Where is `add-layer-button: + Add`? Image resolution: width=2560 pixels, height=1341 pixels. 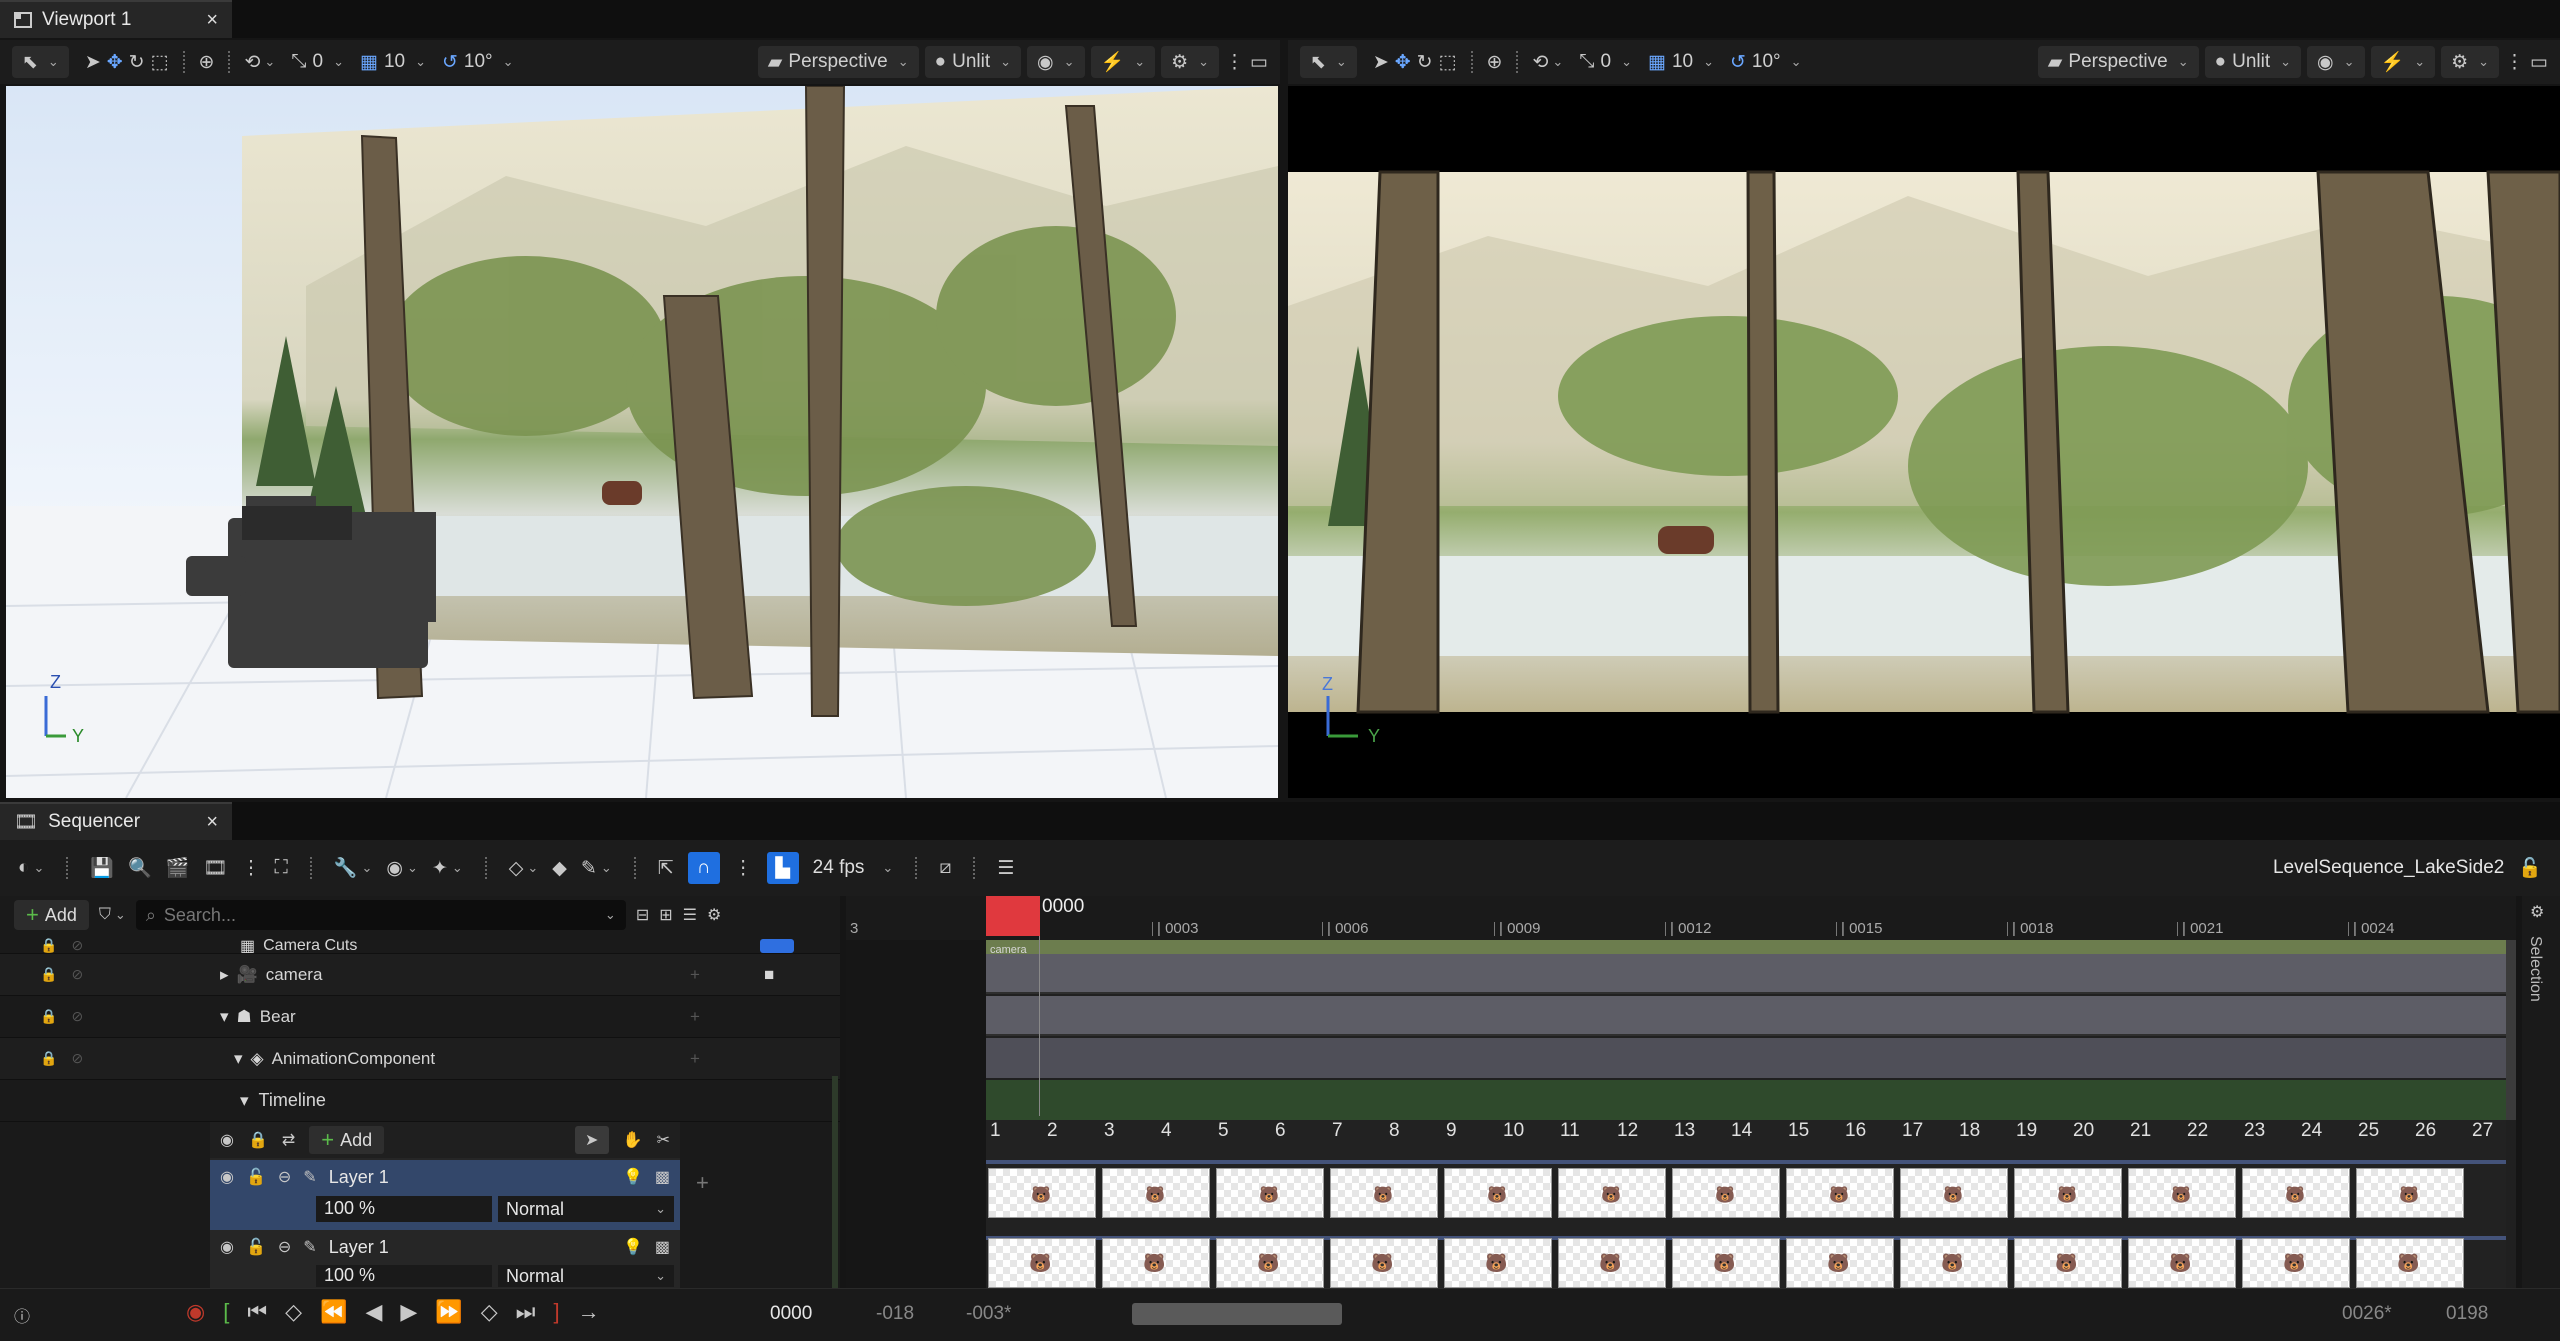
add-layer-button: + Add is located at coordinates (347, 1140).